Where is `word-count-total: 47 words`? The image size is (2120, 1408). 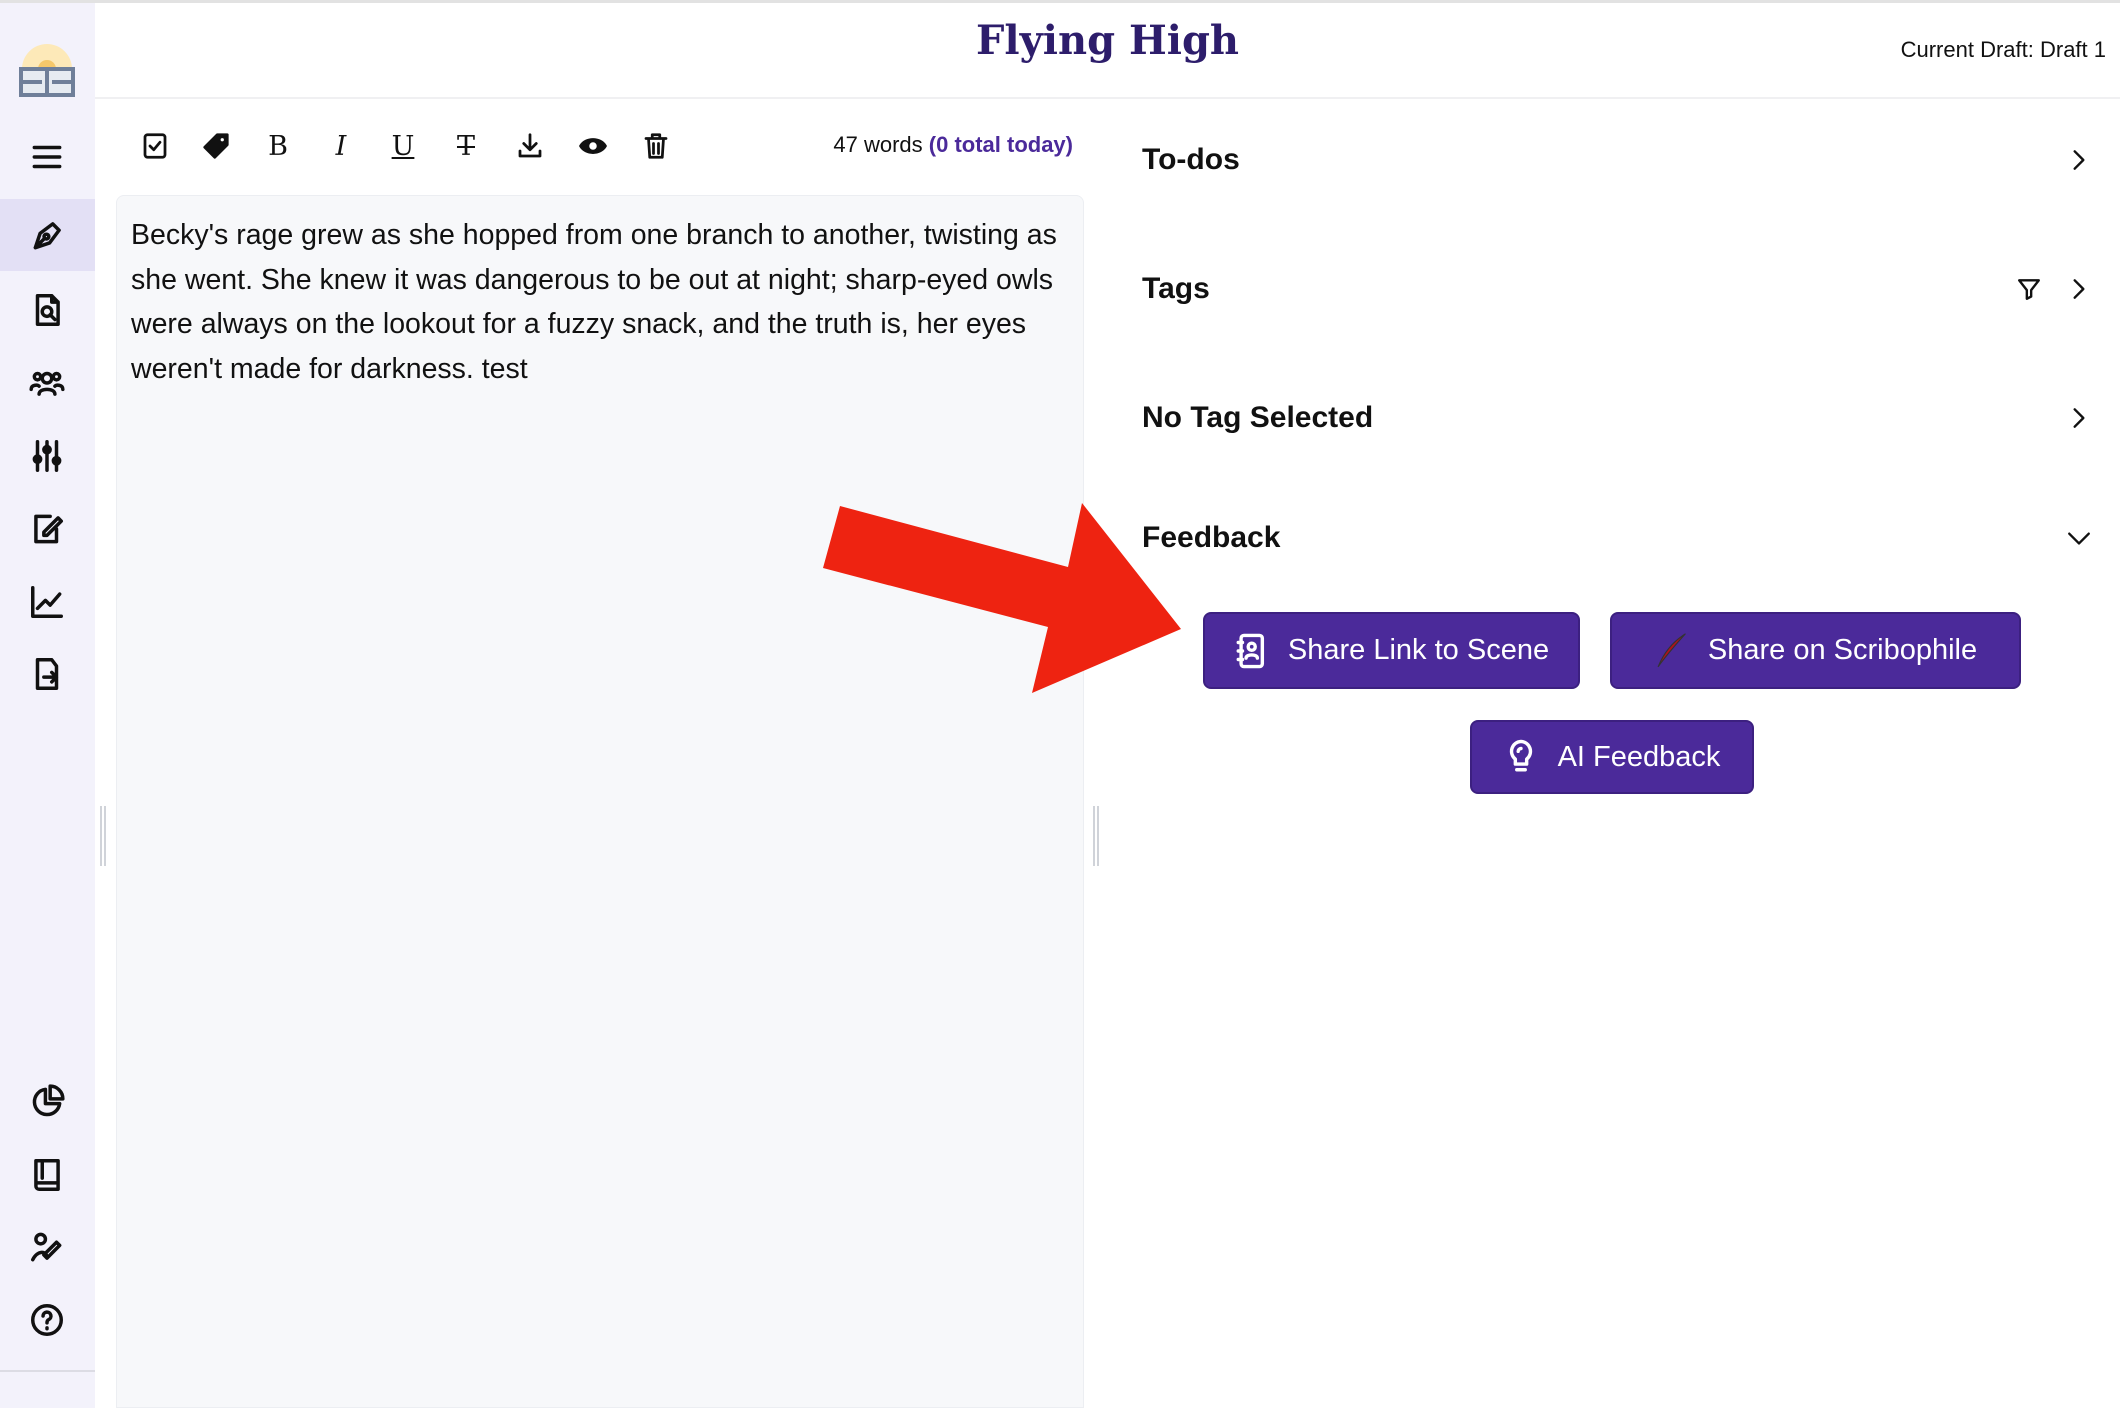 word-count-total: 47 words is located at coordinates (878, 144).